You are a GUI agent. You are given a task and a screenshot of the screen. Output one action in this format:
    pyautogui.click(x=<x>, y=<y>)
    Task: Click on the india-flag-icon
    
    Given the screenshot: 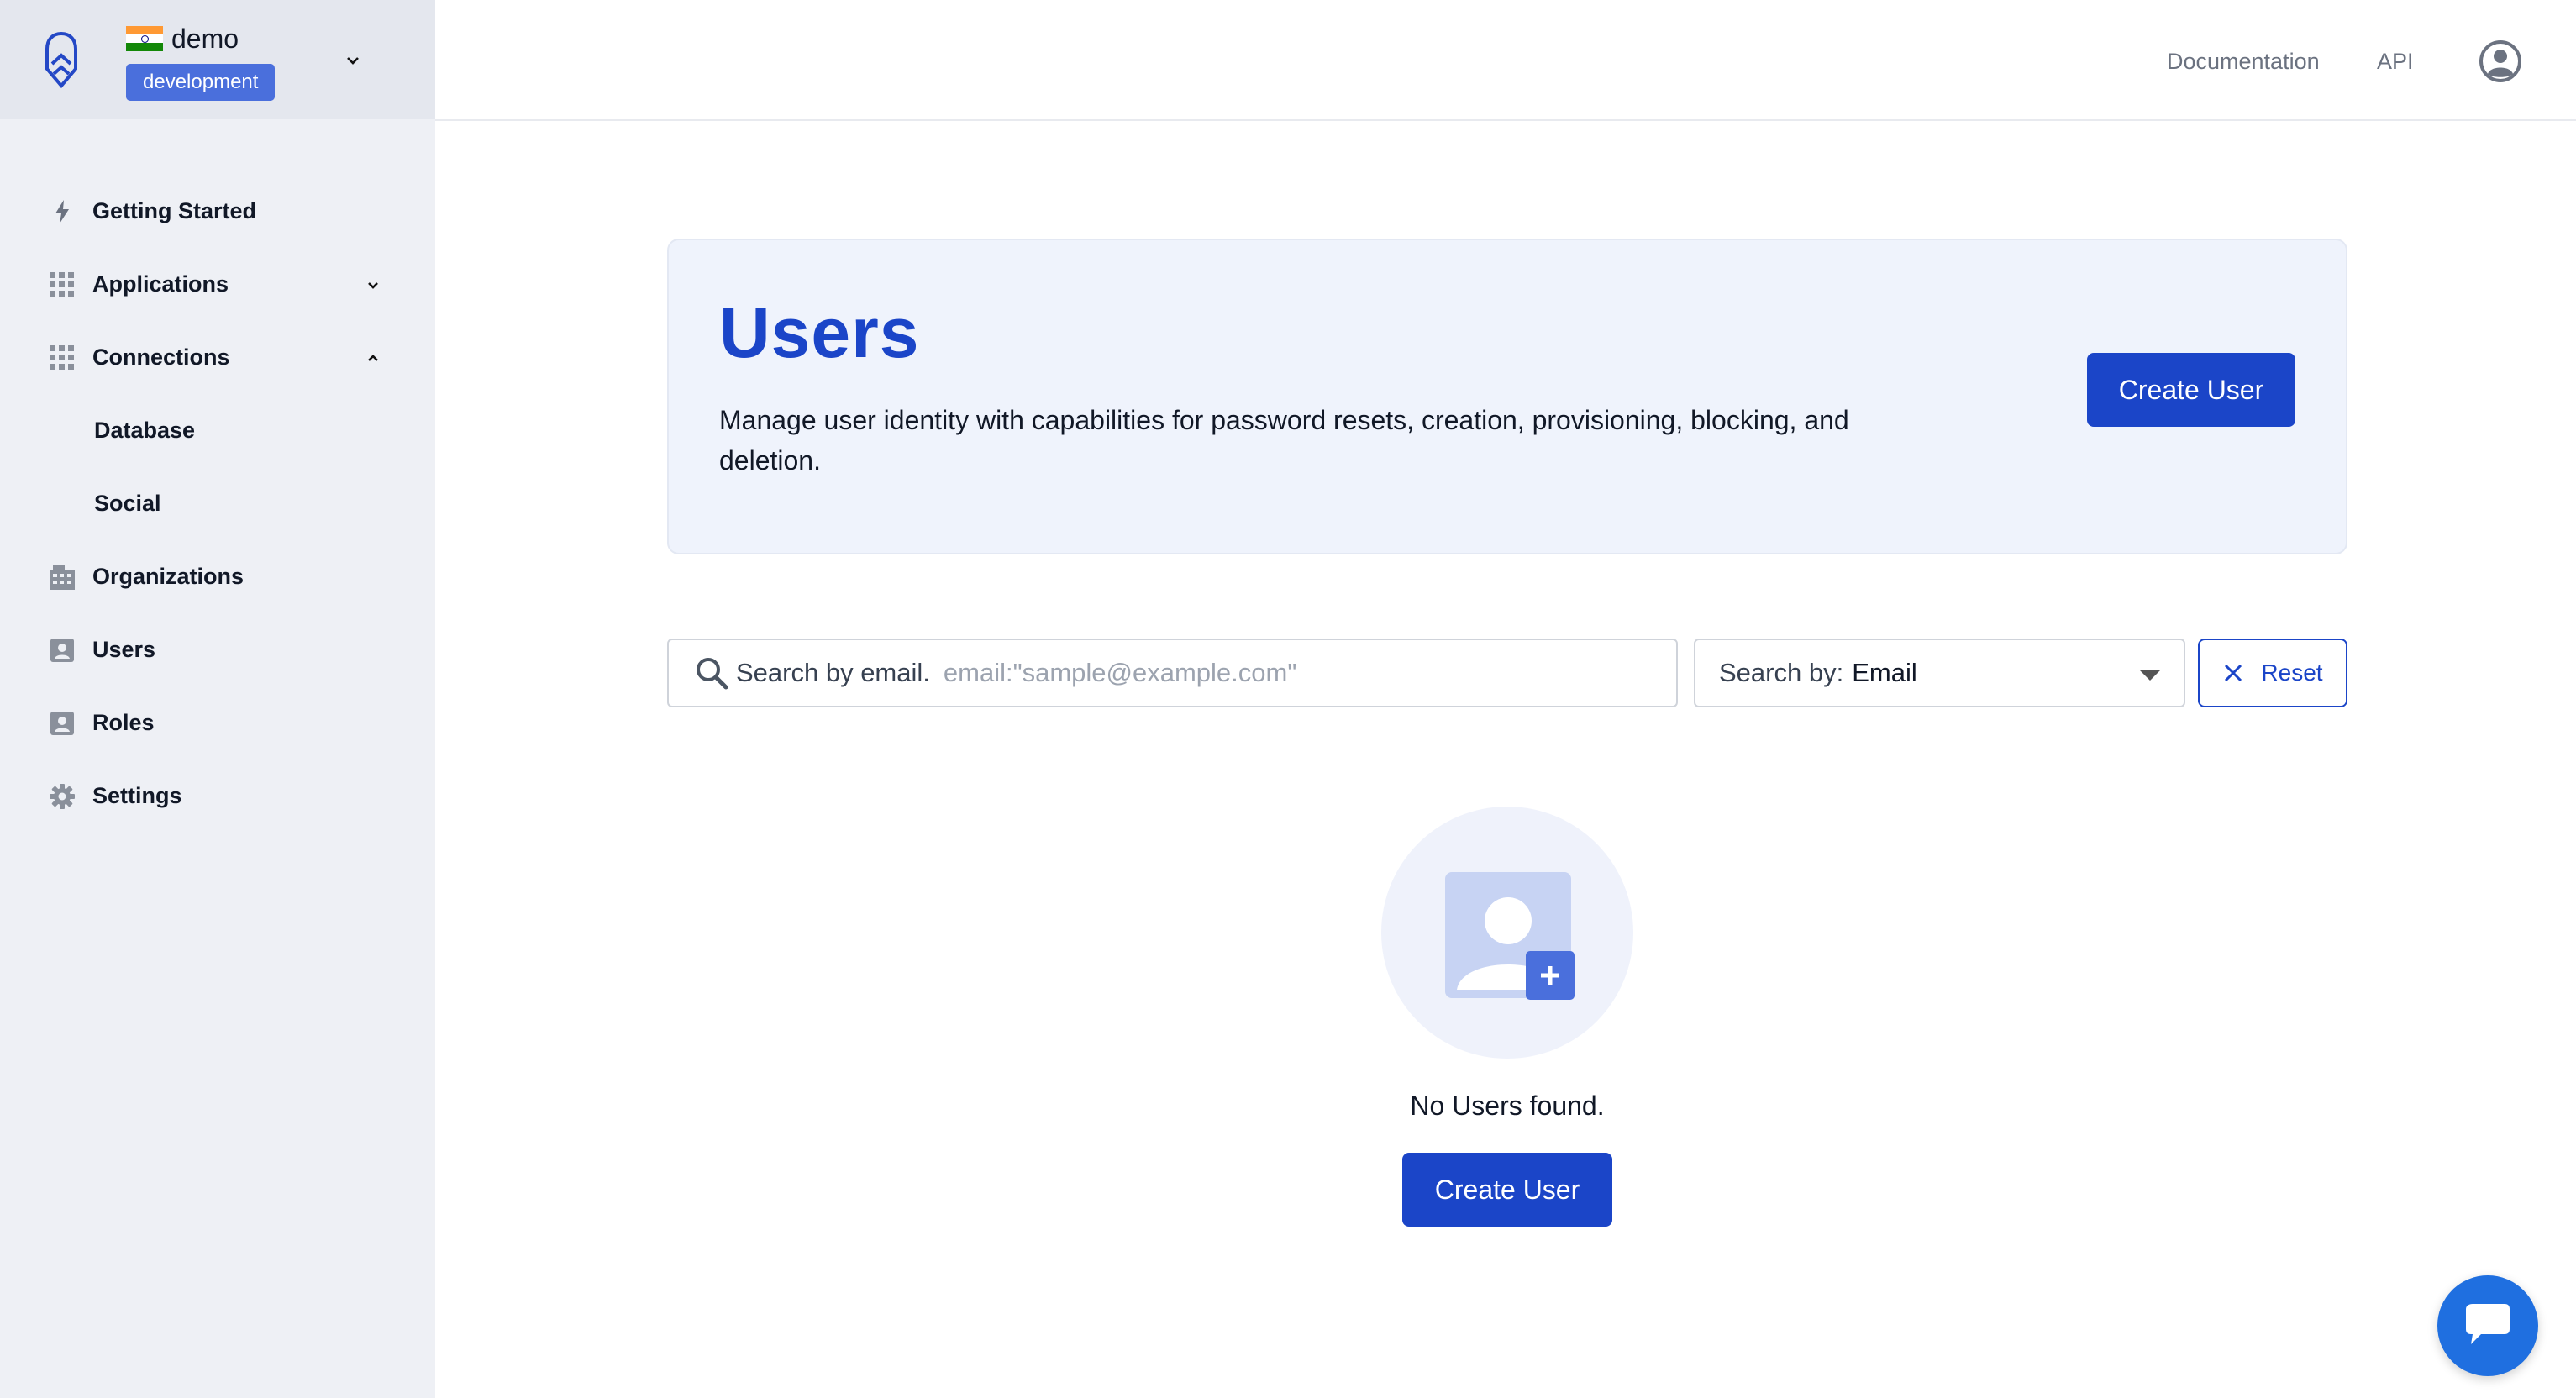 What is the action you would take?
    pyautogui.click(x=144, y=38)
    